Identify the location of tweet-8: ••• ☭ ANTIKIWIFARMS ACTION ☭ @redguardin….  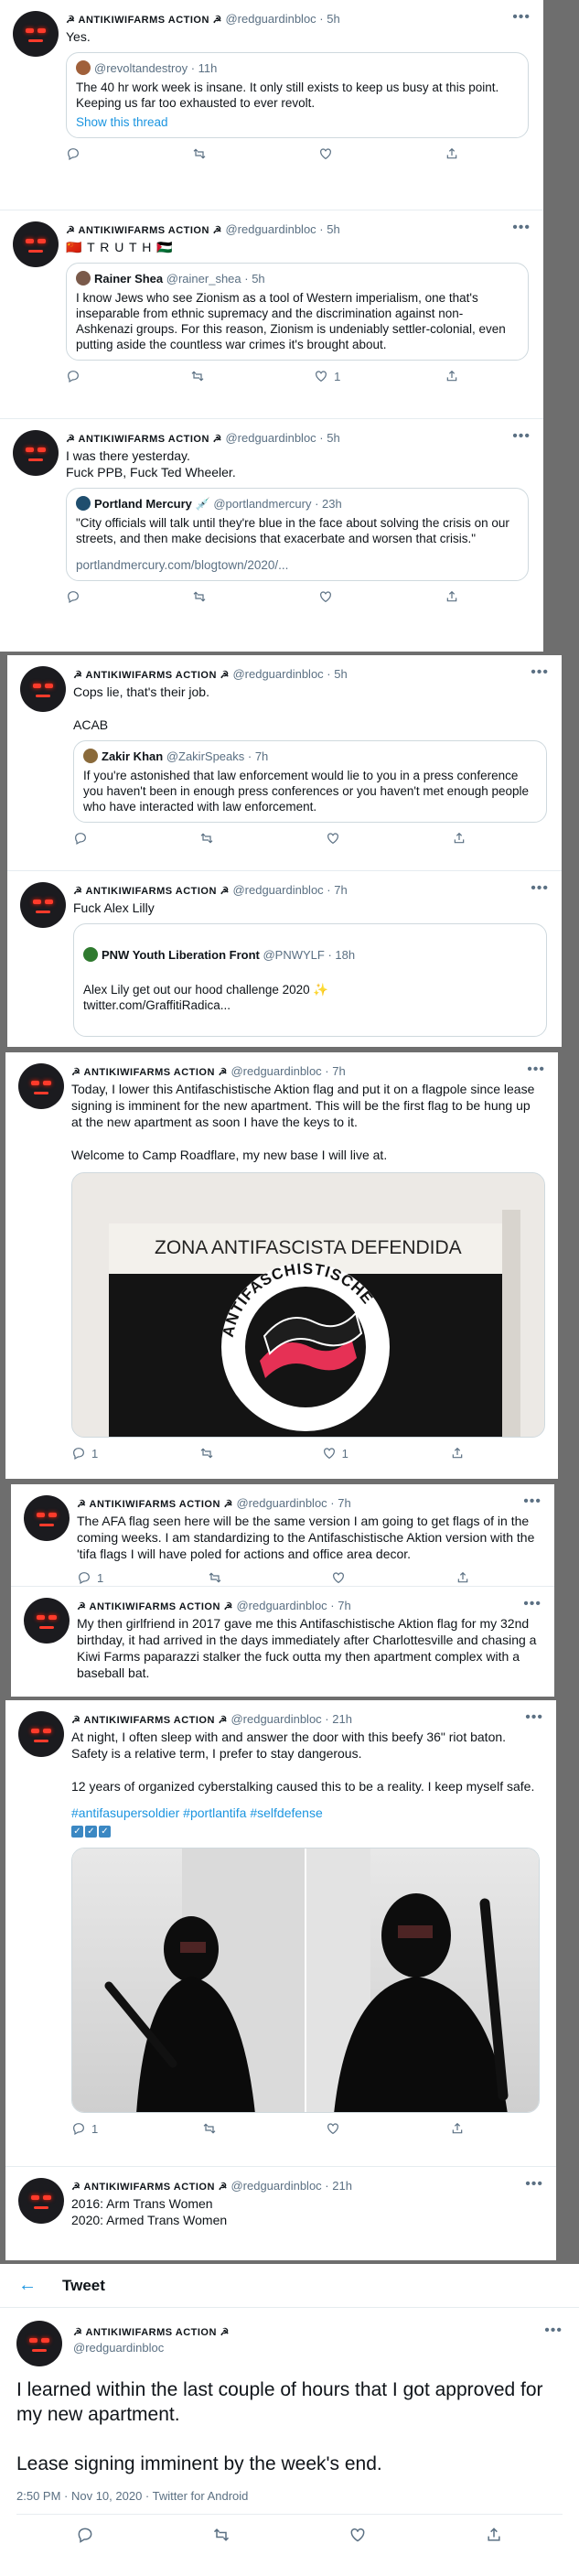
(283, 1642).